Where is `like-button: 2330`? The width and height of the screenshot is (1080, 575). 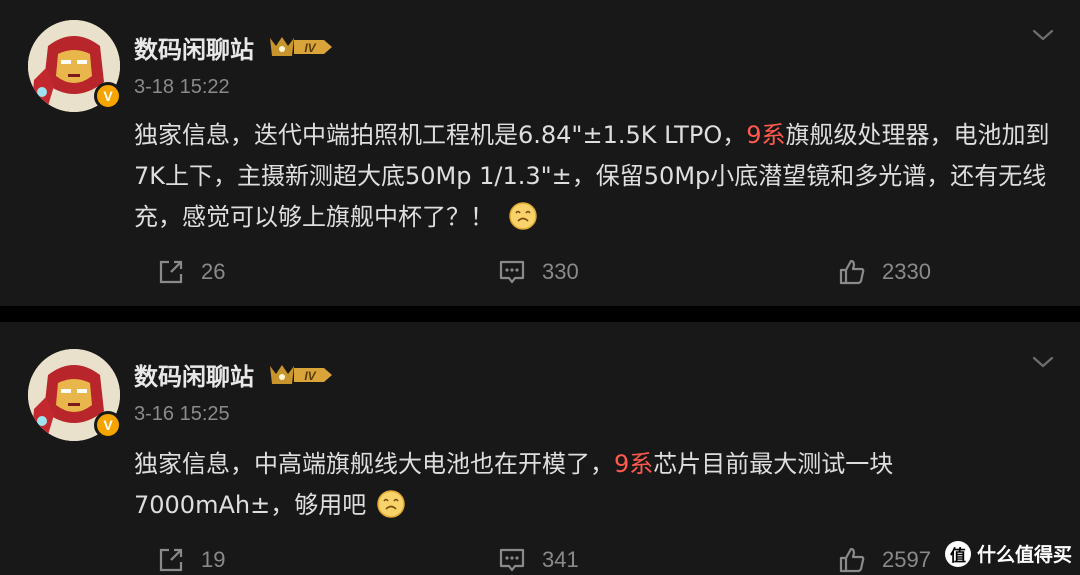 like-button: 2330 is located at coordinates (884, 272).